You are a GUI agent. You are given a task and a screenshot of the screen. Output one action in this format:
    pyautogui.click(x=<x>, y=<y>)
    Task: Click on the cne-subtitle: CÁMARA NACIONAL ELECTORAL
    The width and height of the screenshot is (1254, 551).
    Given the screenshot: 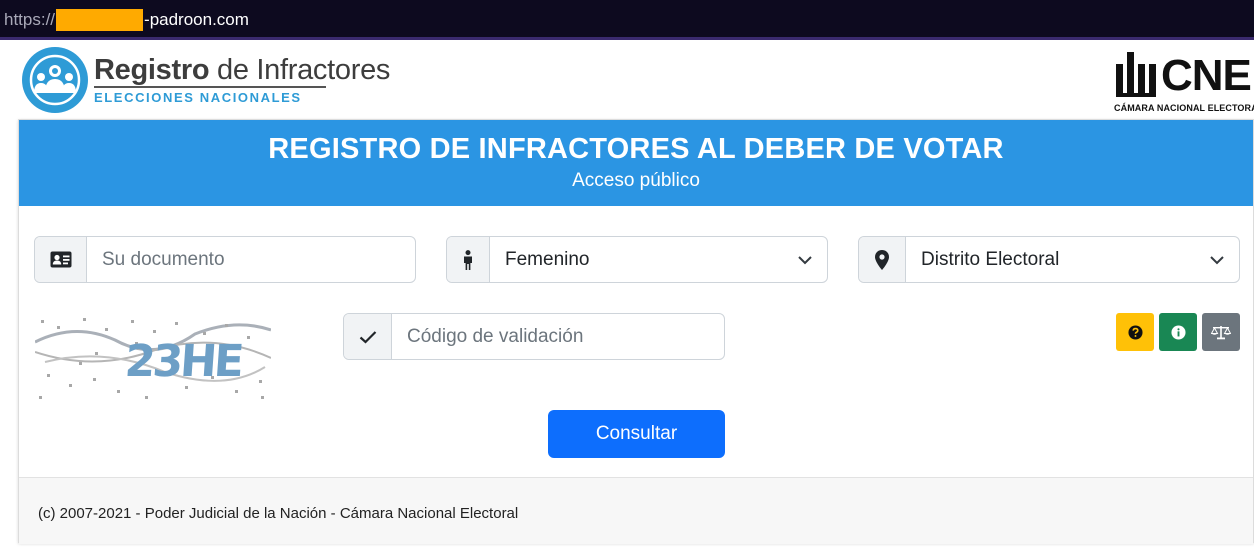 What is the action you would take?
    pyautogui.click(x=1184, y=108)
    